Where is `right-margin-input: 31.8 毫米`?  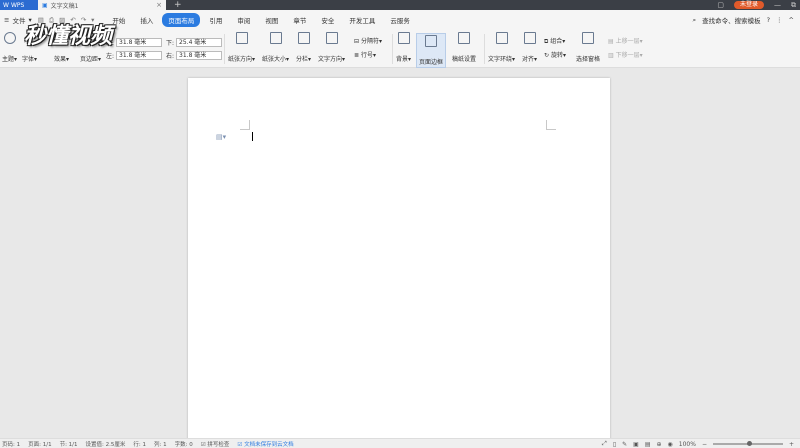
right-margin-input: 31.8 毫米 is located at coordinates (199, 55).